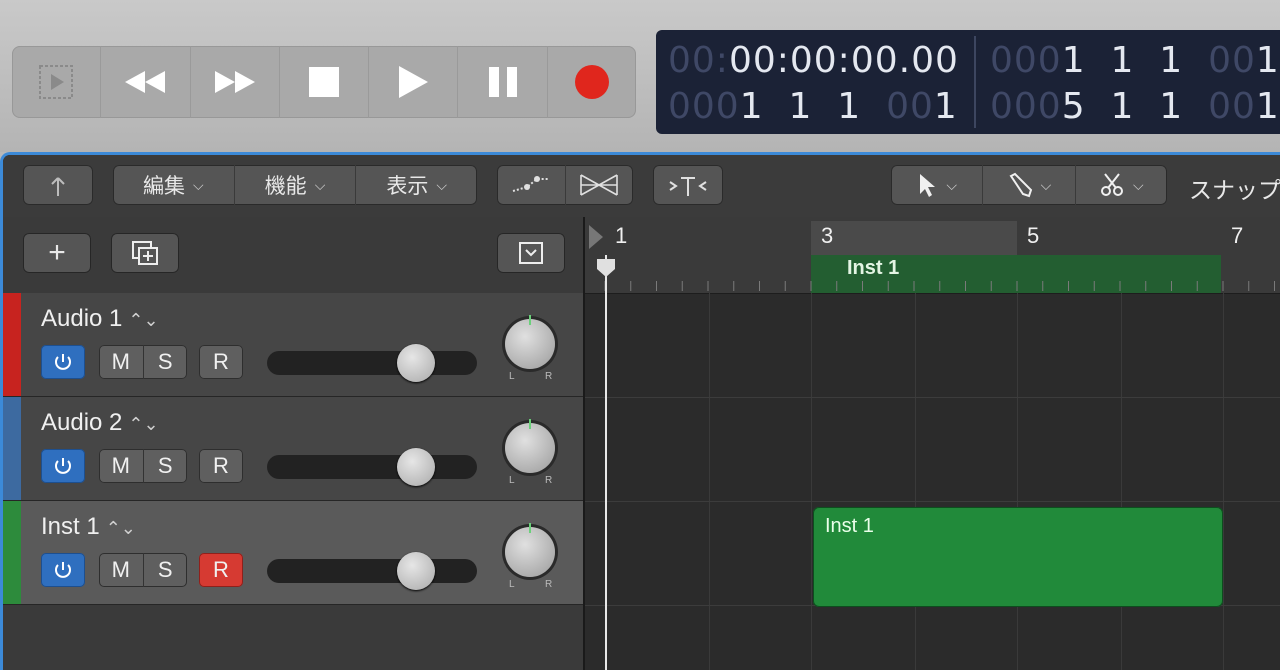 The image size is (1280, 670). I want to click on duplicate-track-icon, so click(145, 253).